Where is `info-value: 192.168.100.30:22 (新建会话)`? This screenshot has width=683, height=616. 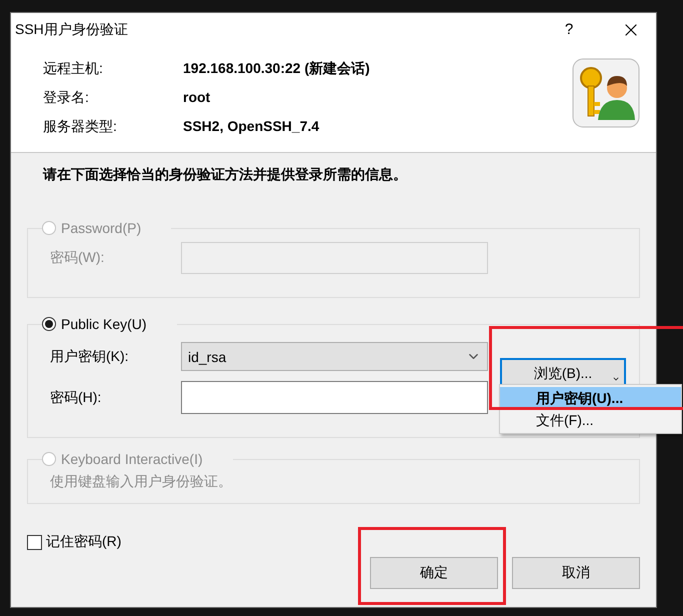 info-value: 192.168.100.30:22 (新建会话) is located at coordinates (277, 68).